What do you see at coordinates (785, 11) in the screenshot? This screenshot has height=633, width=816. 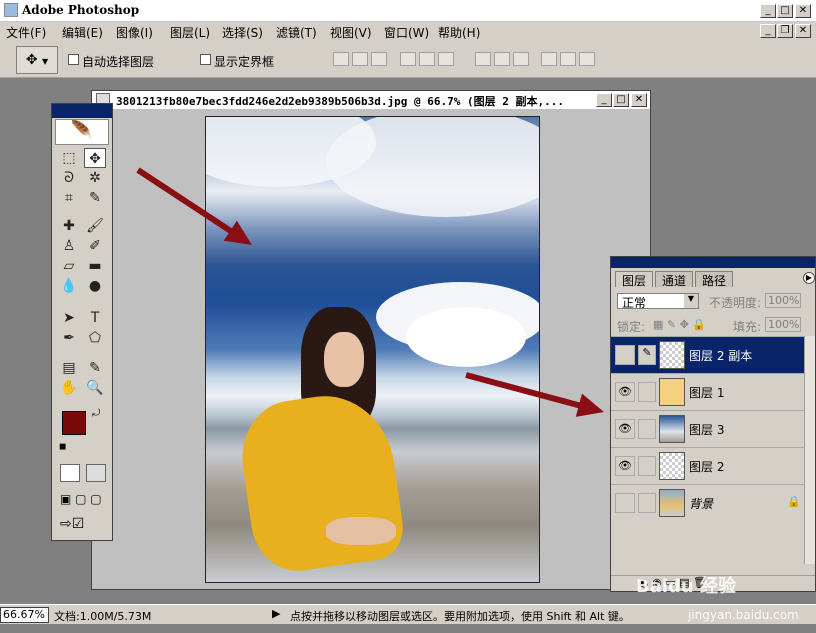 I see `maximize-button: □` at bounding box center [785, 11].